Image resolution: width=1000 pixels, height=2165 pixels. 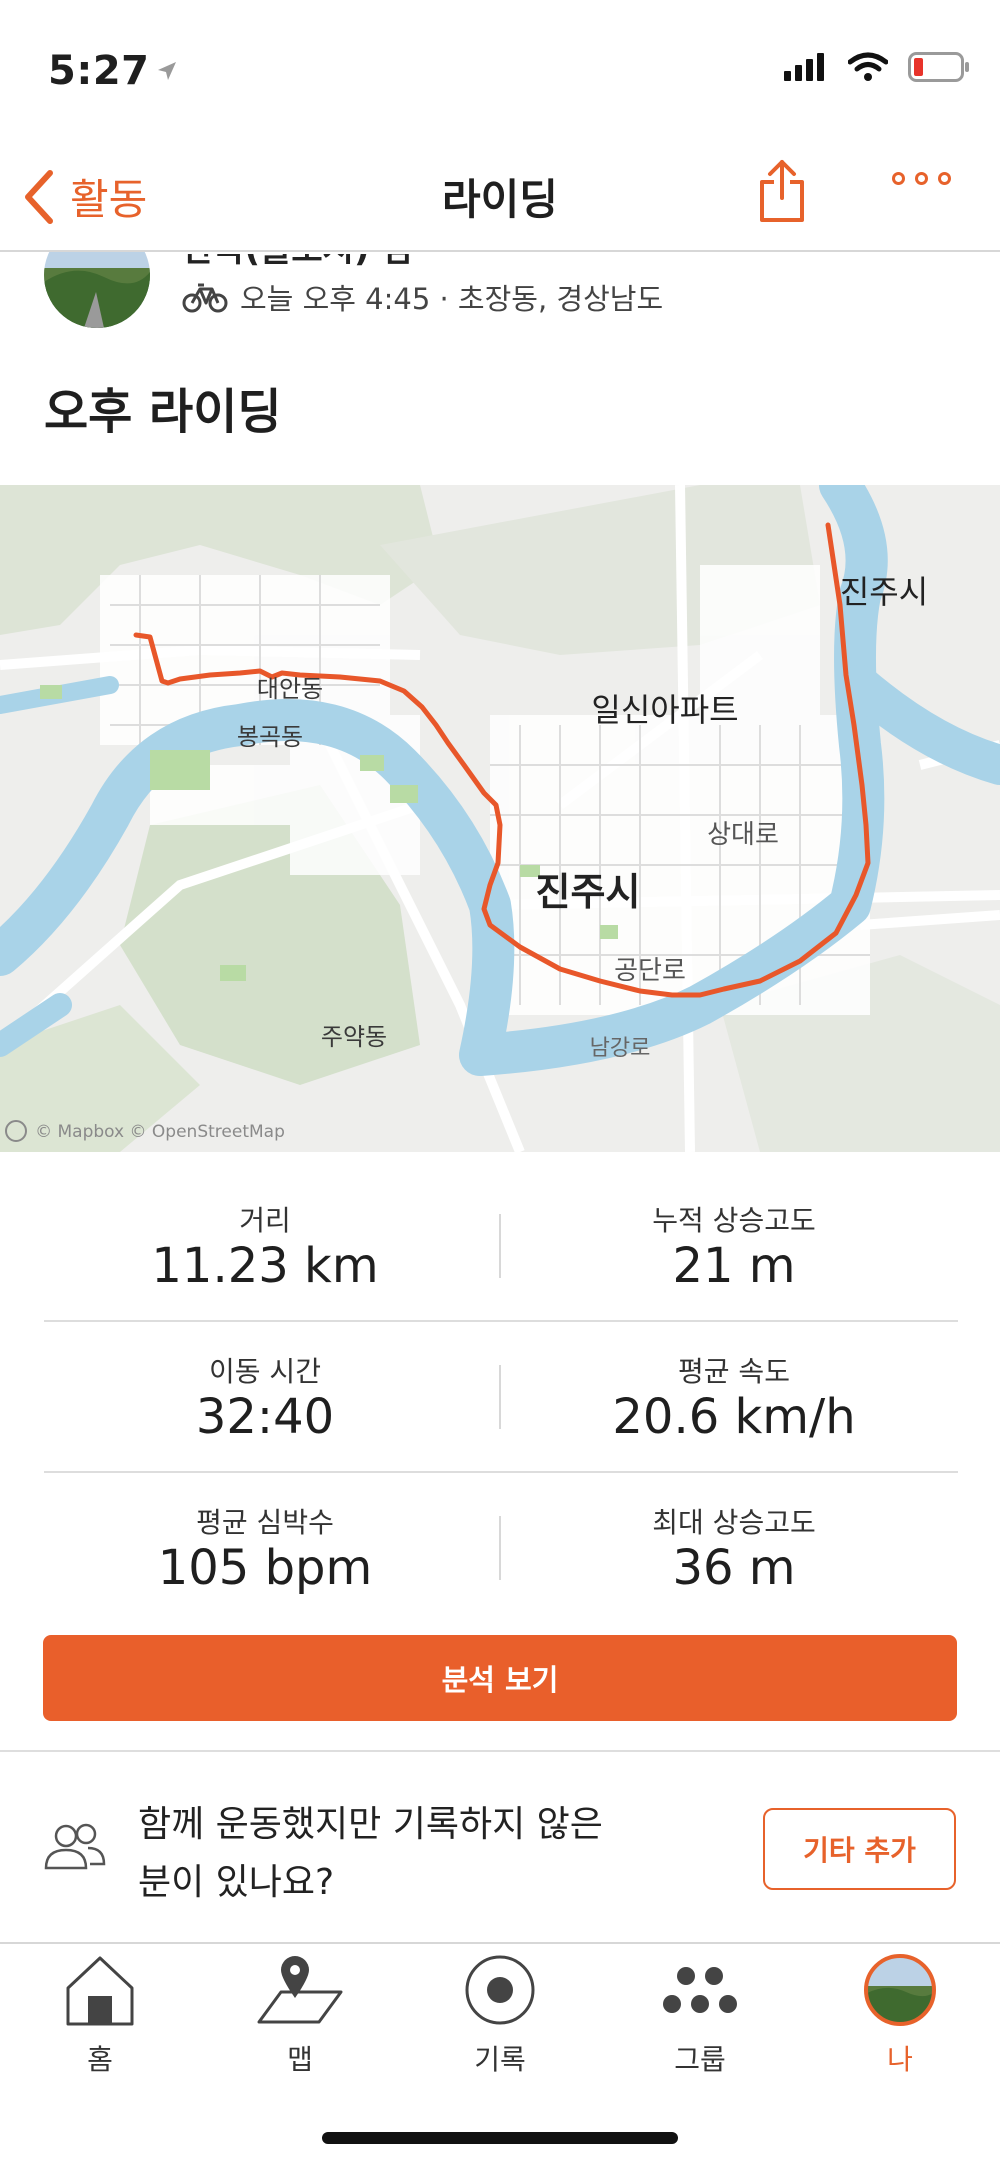 I want to click on location-arrow-icon, so click(x=167, y=73).